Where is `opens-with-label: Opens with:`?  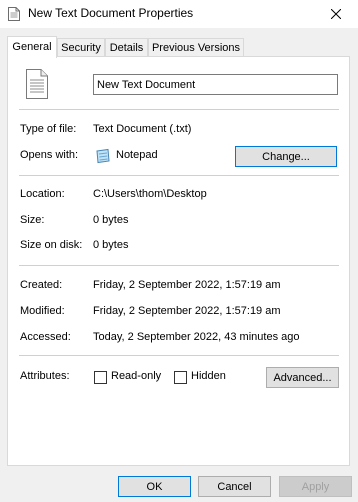
opens-with-label: Opens with: is located at coordinates (49, 155).